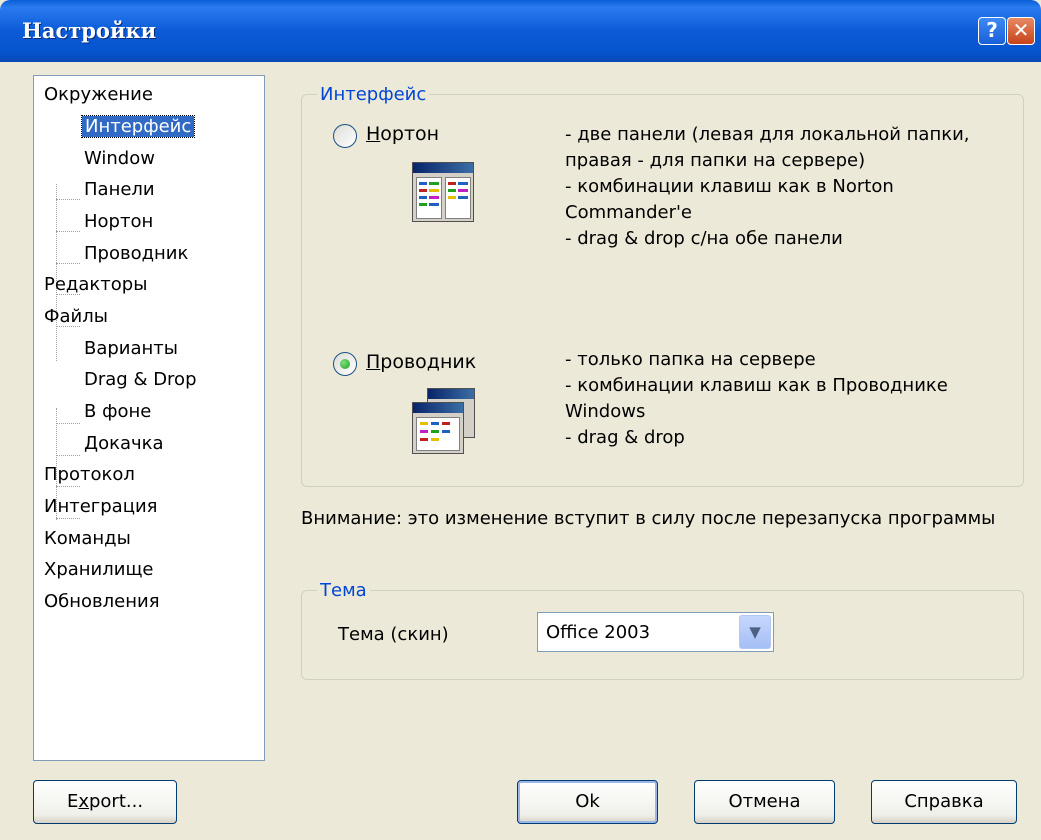 The image size is (1041, 840). What do you see at coordinates (140, 380) in the screenshot?
I see `tree-item-drag-drop: Drag & Drop` at bounding box center [140, 380].